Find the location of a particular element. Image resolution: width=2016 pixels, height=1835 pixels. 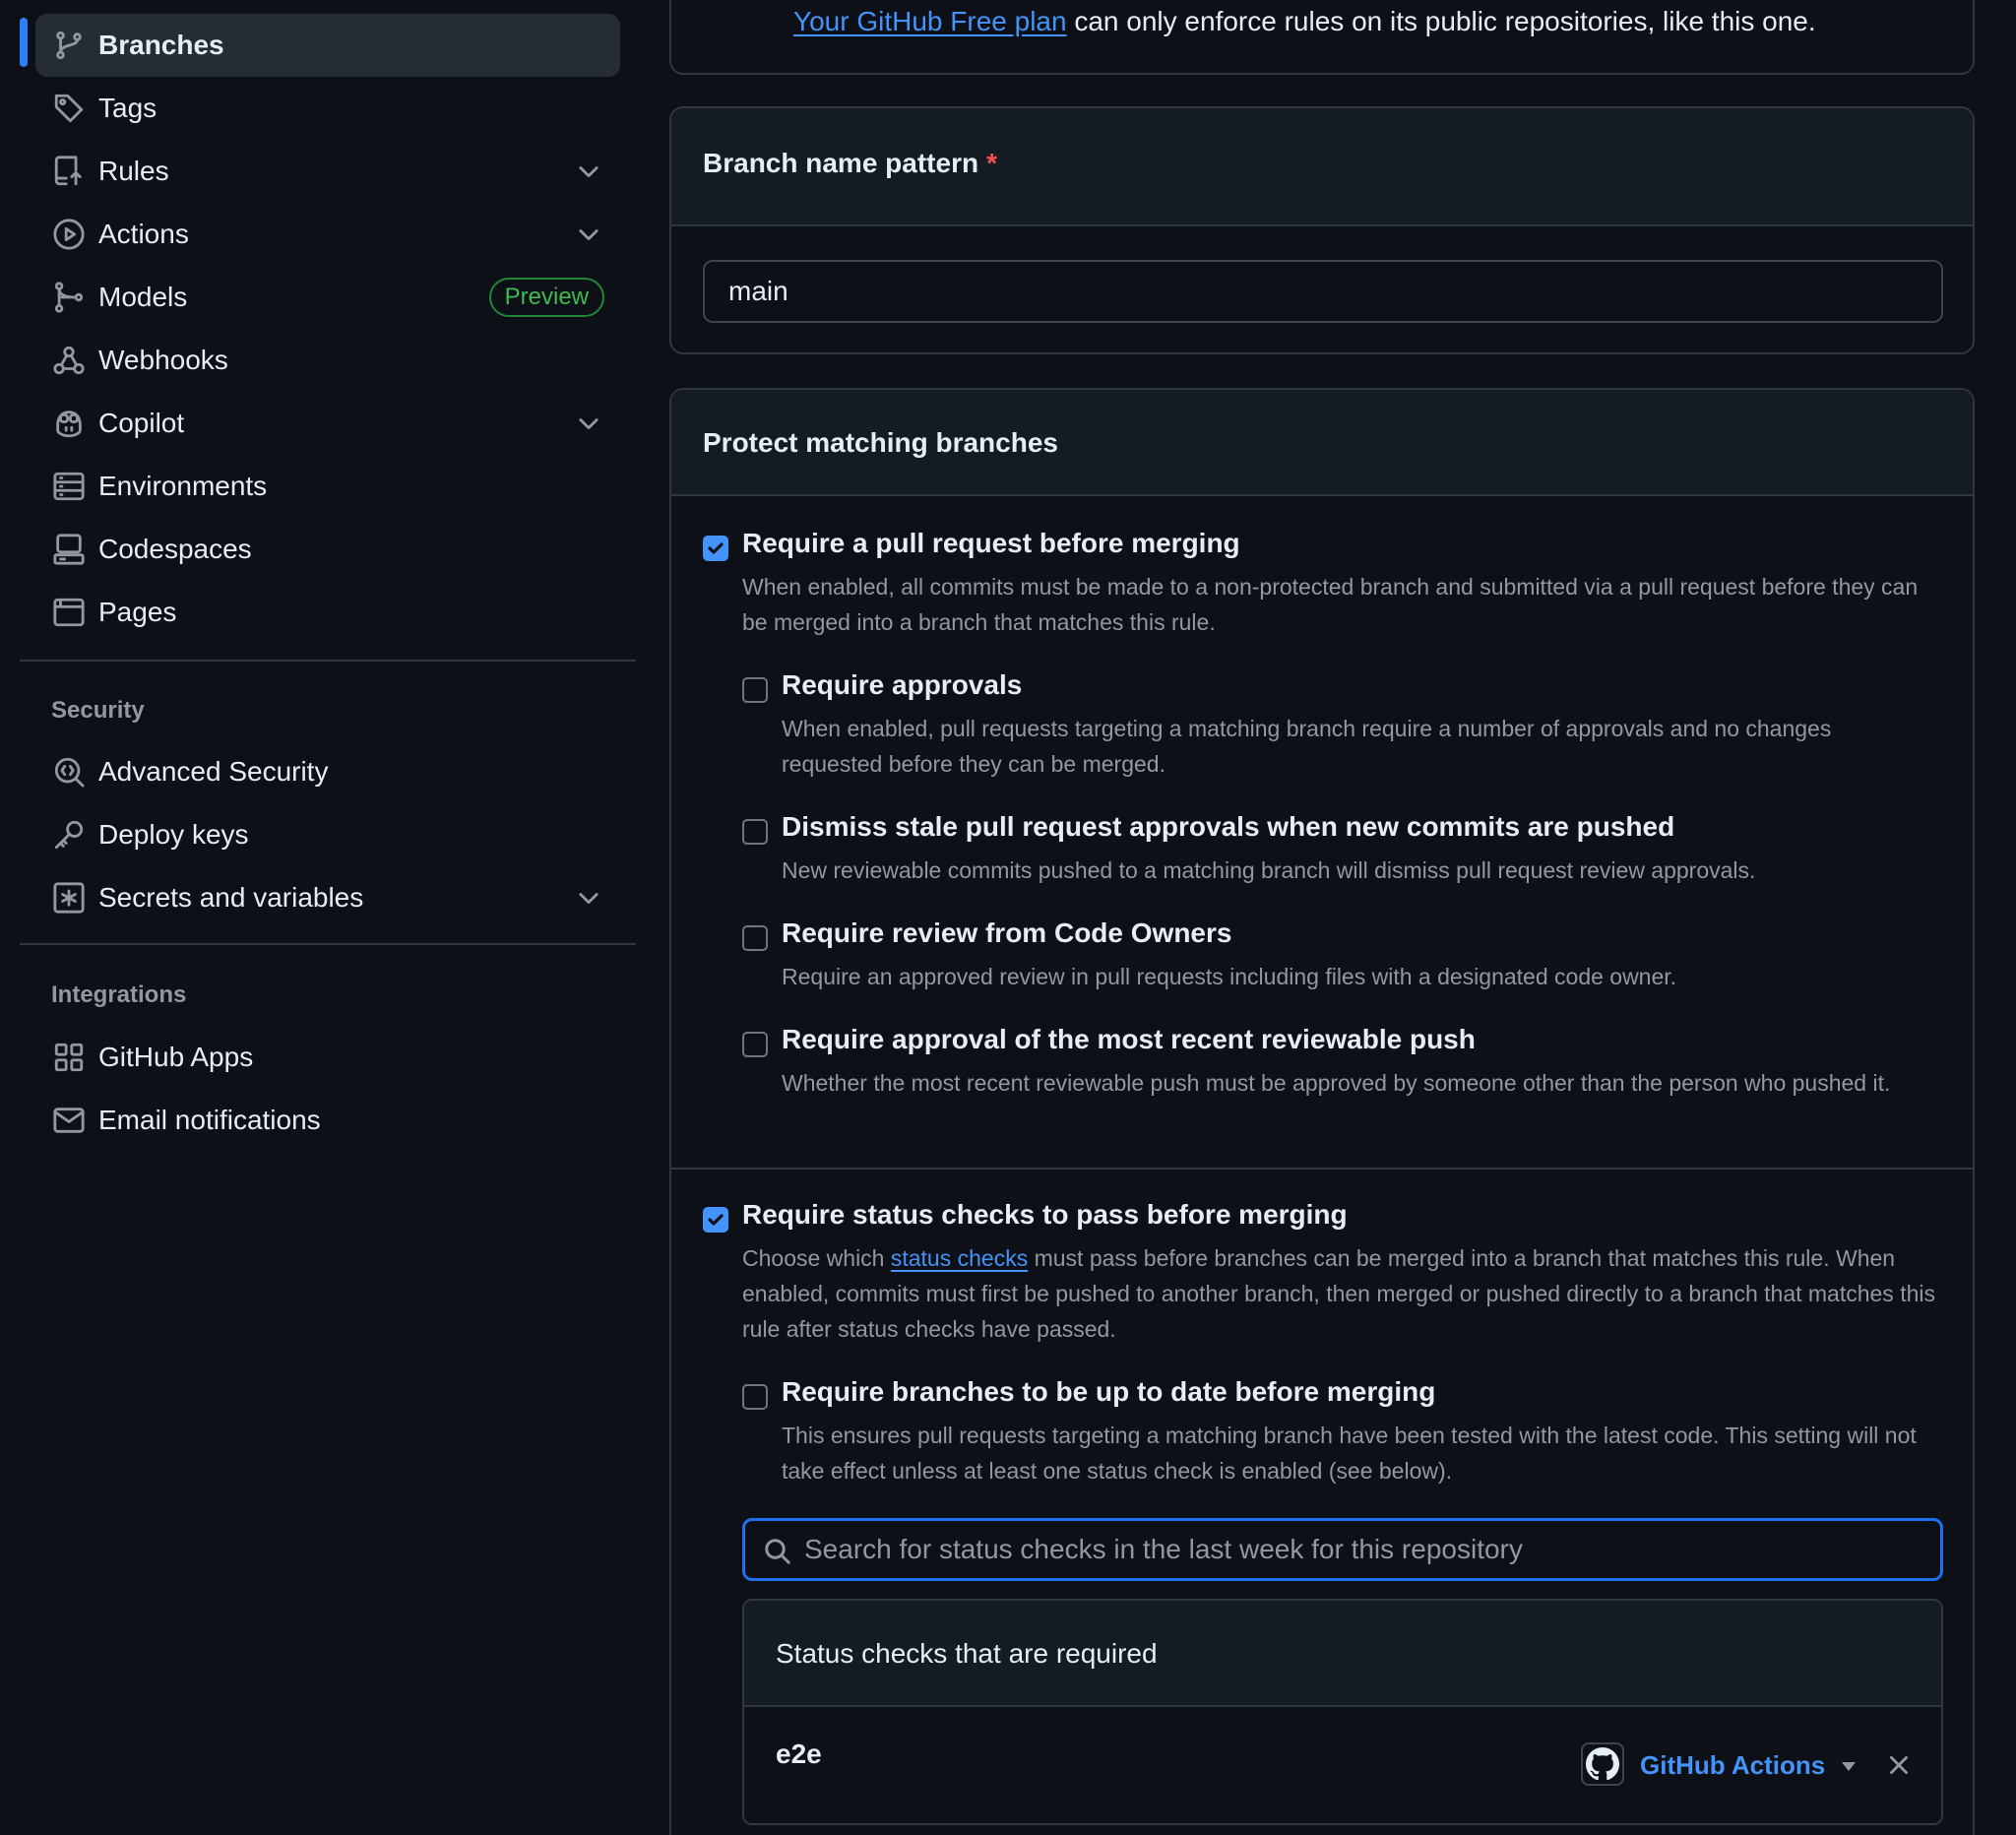

sidebar-item-label: Branches is located at coordinates (161, 45).